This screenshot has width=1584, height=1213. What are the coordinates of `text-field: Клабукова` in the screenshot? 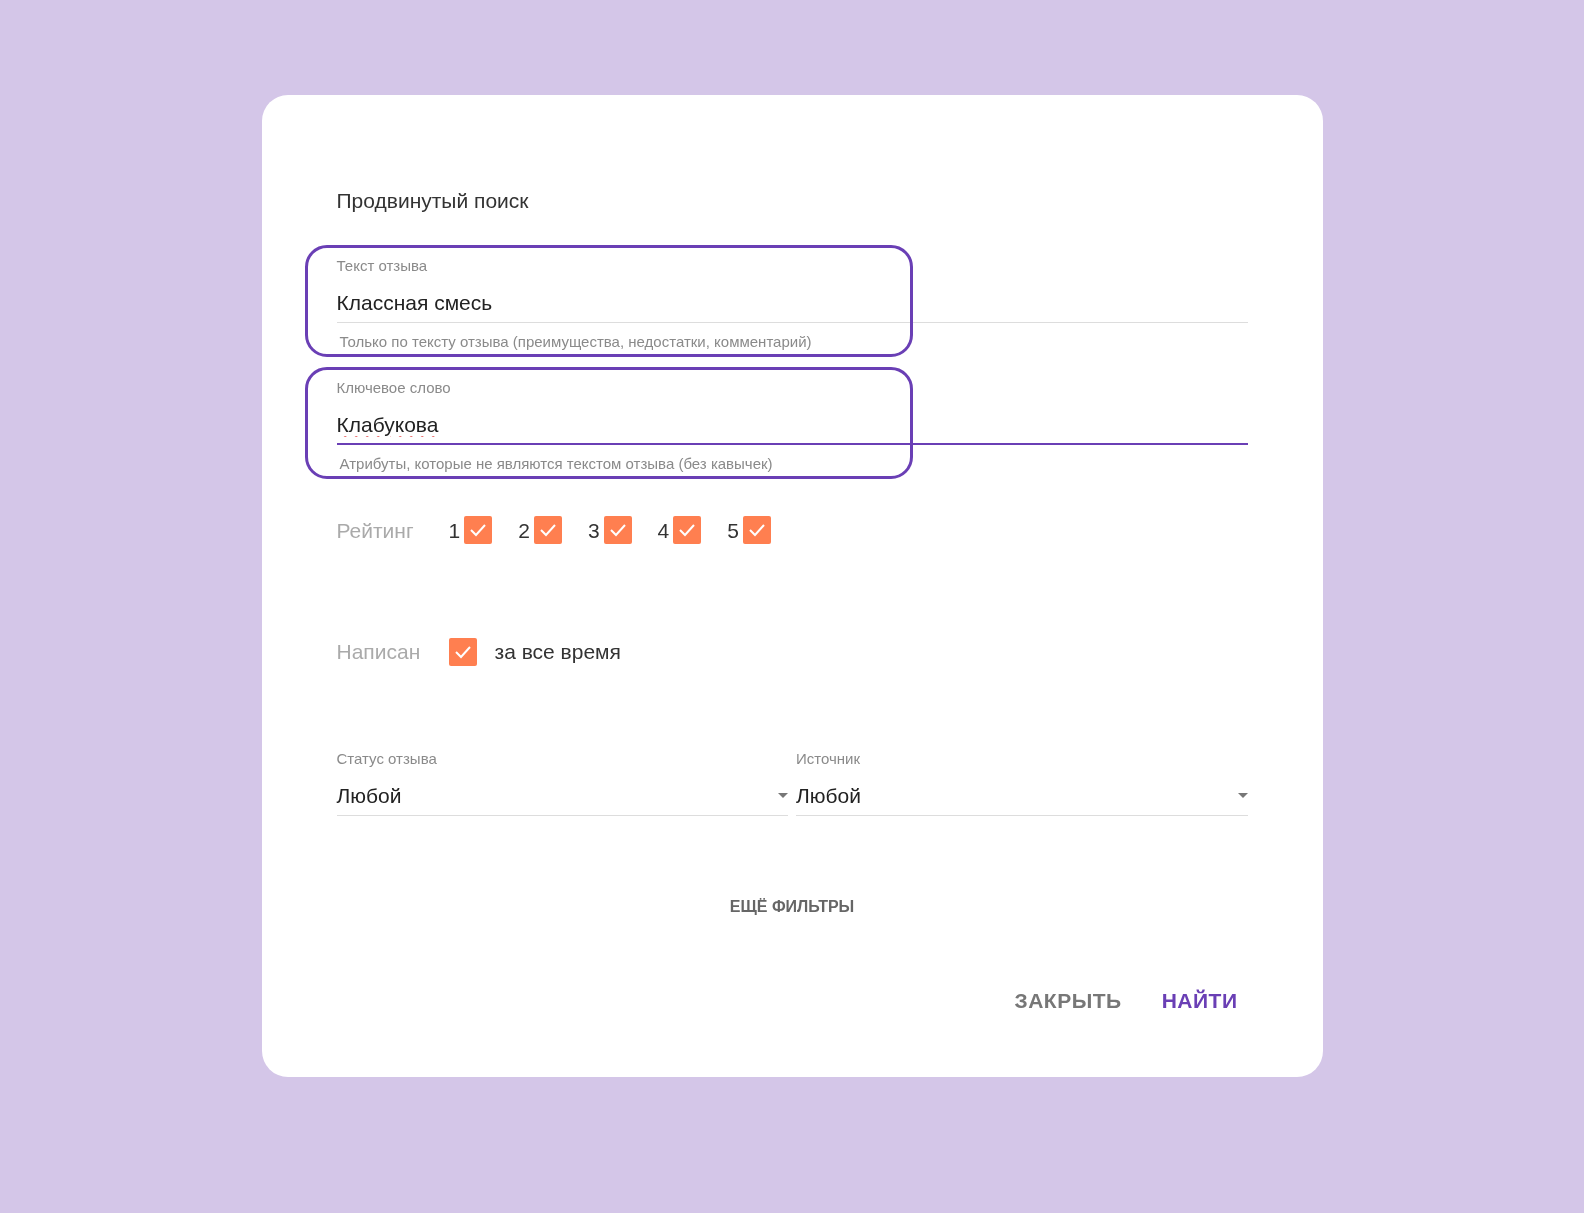 It's located at (792, 425).